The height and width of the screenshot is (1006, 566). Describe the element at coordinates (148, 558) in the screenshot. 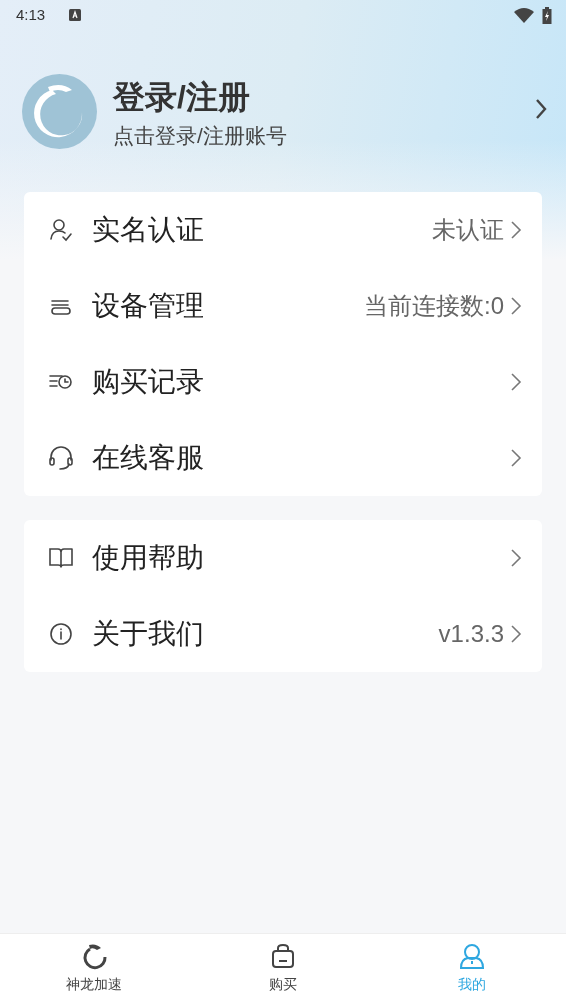

I see `menu-label: 使用帮助` at that location.